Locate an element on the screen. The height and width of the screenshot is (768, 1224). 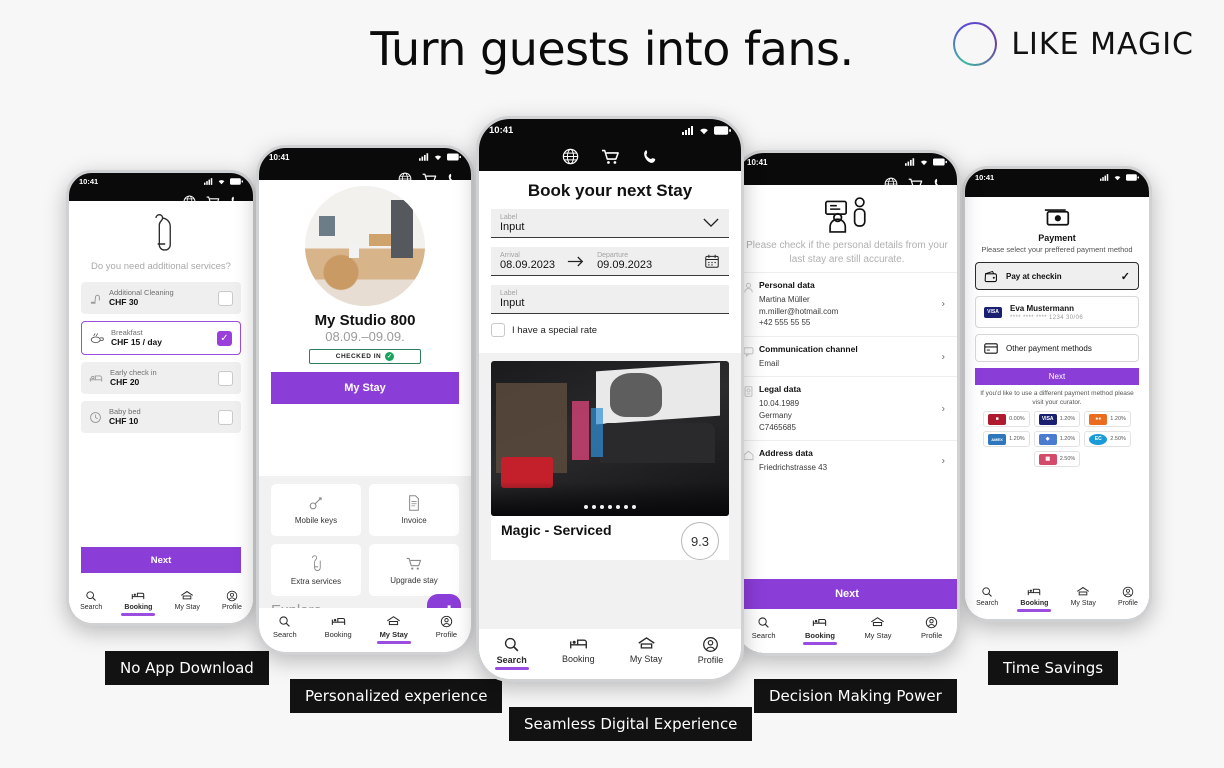
result-card: Magic - Serviced 9.3 is located at coordinates (610, 538).